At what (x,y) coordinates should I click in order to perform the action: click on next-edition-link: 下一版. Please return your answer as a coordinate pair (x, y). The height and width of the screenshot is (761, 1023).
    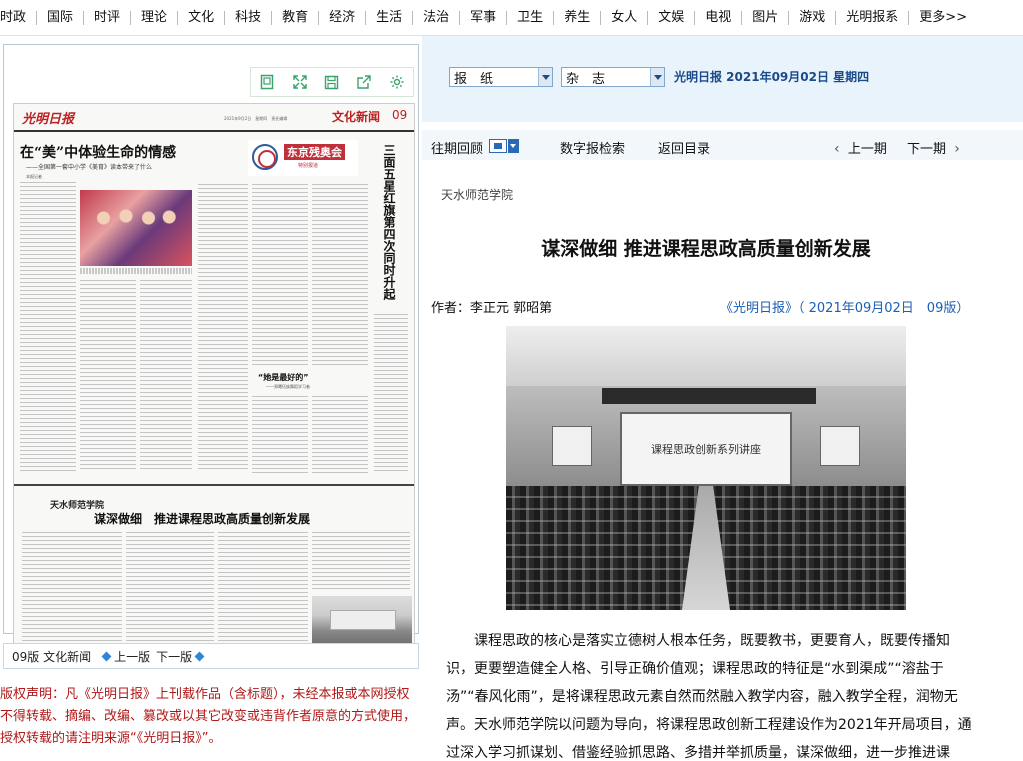
    Looking at the image, I should click on (181, 656).